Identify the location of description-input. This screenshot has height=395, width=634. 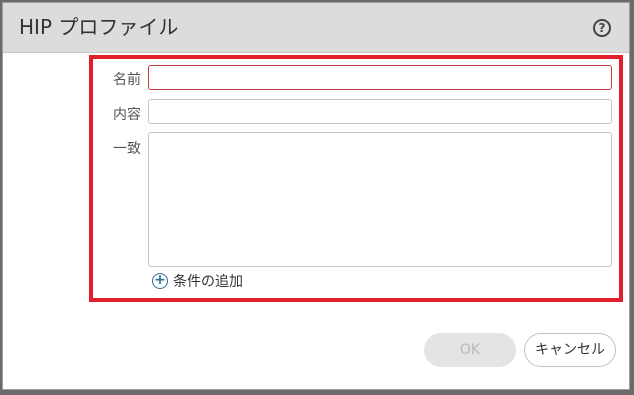
(380, 111).